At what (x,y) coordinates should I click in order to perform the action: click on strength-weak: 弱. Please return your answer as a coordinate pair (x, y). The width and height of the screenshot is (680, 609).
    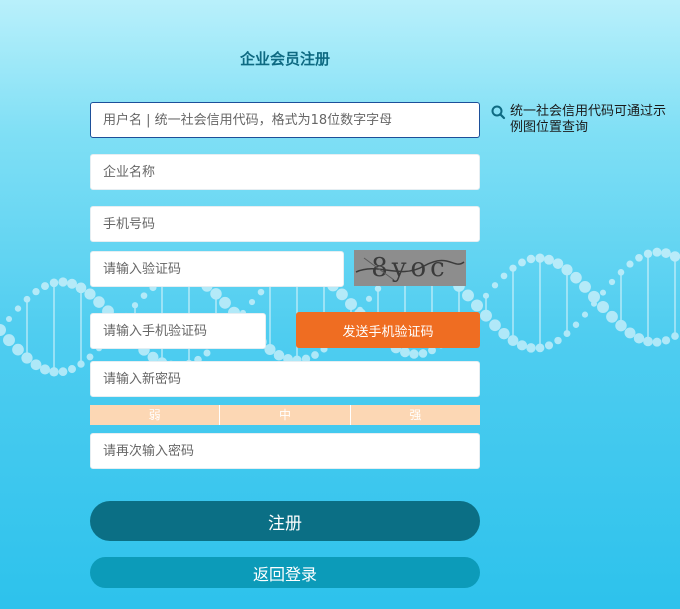
    Looking at the image, I should click on (155, 415).